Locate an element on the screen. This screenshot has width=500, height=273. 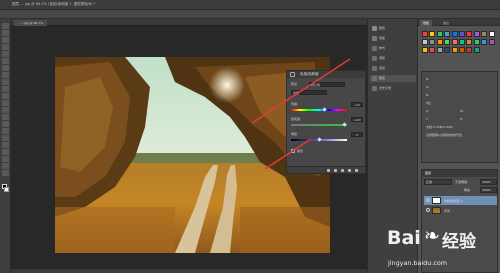
layers-title: 图层 is located at coordinates (428, 173).